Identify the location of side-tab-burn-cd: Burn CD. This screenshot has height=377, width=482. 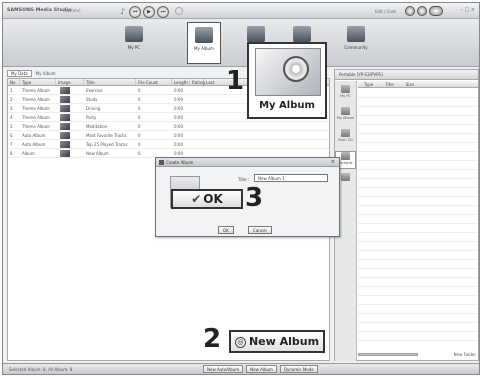
(345, 138).